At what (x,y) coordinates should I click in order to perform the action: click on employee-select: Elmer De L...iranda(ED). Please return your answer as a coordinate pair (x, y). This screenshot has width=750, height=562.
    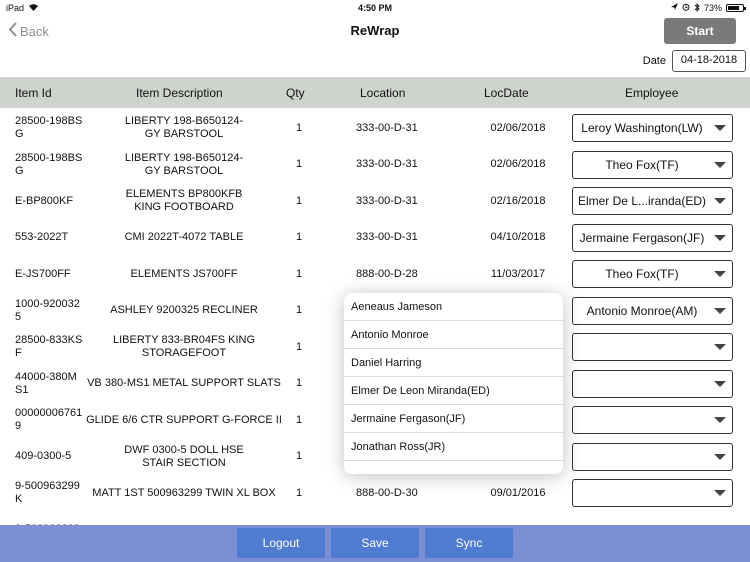
    Looking at the image, I should click on (652, 201).